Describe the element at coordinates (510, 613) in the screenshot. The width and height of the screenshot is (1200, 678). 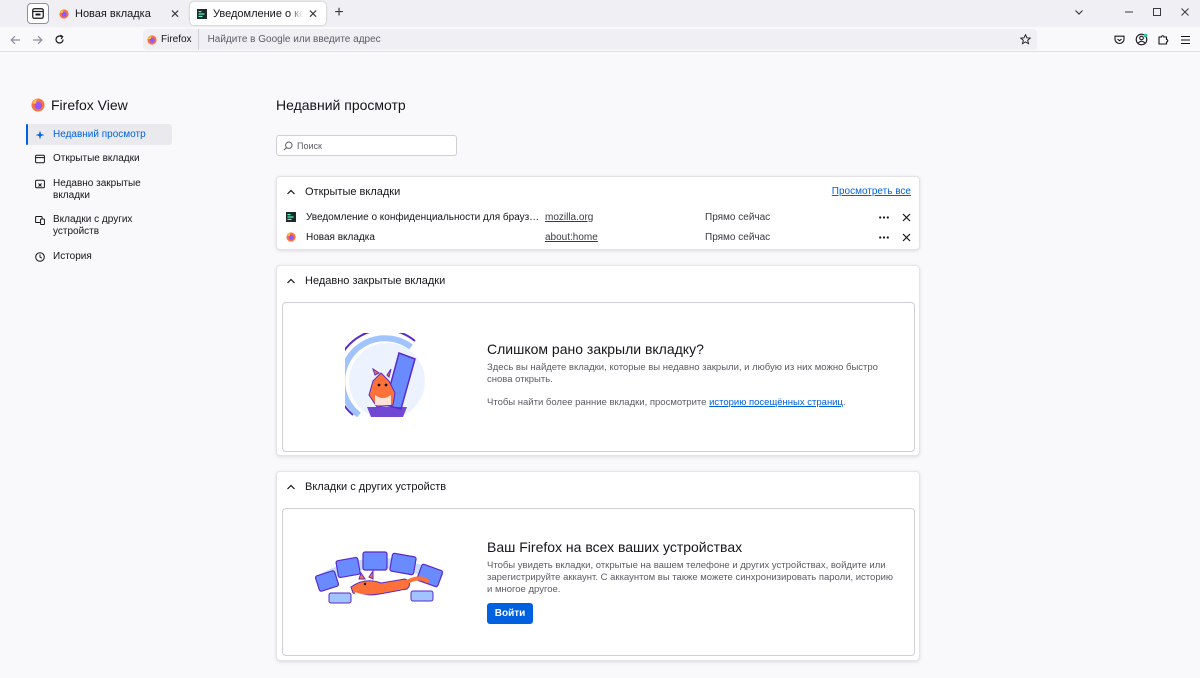
I see `sign-in-button: Войти` at that location.